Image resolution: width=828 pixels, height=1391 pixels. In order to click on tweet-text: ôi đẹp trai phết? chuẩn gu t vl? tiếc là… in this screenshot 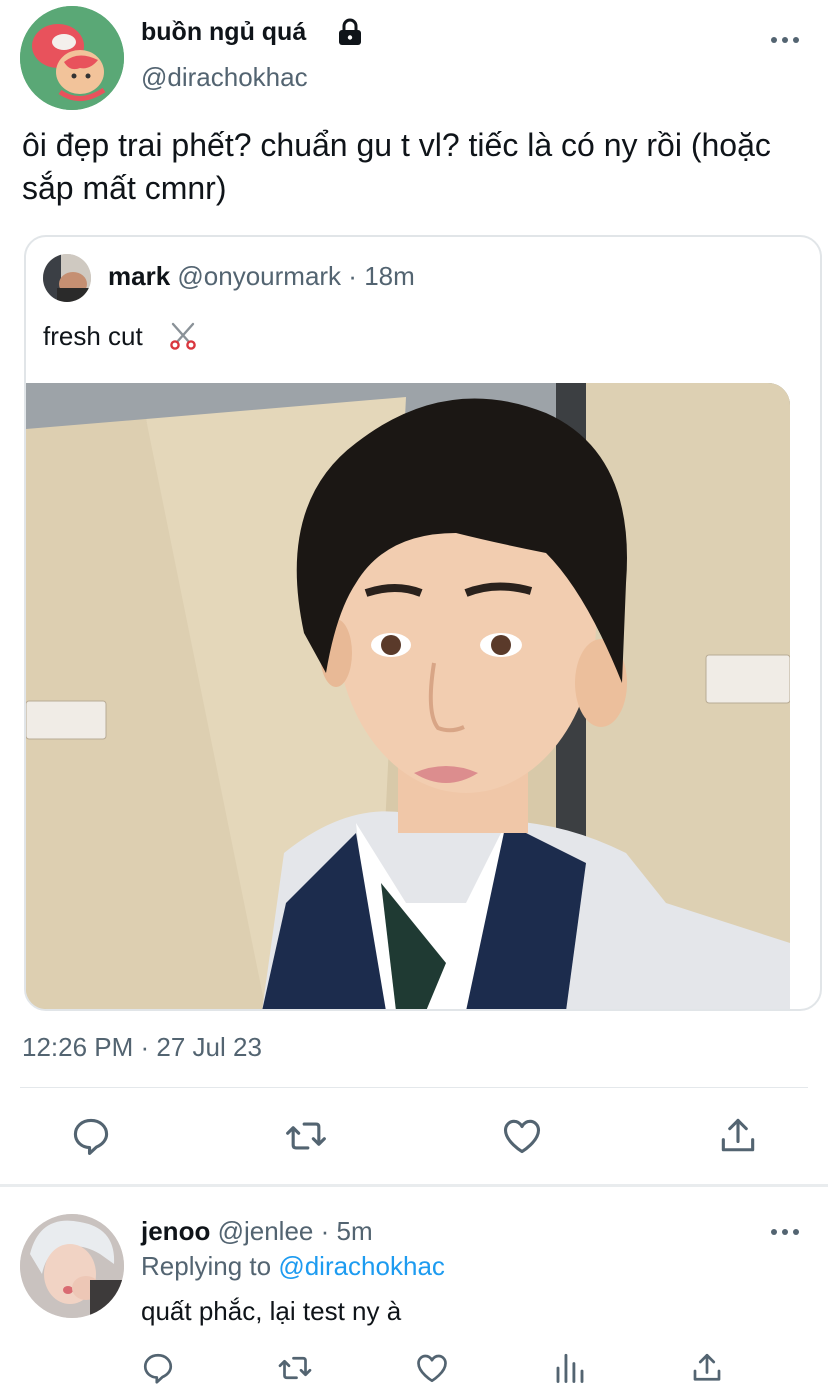, I will do `click(396, 166)`.